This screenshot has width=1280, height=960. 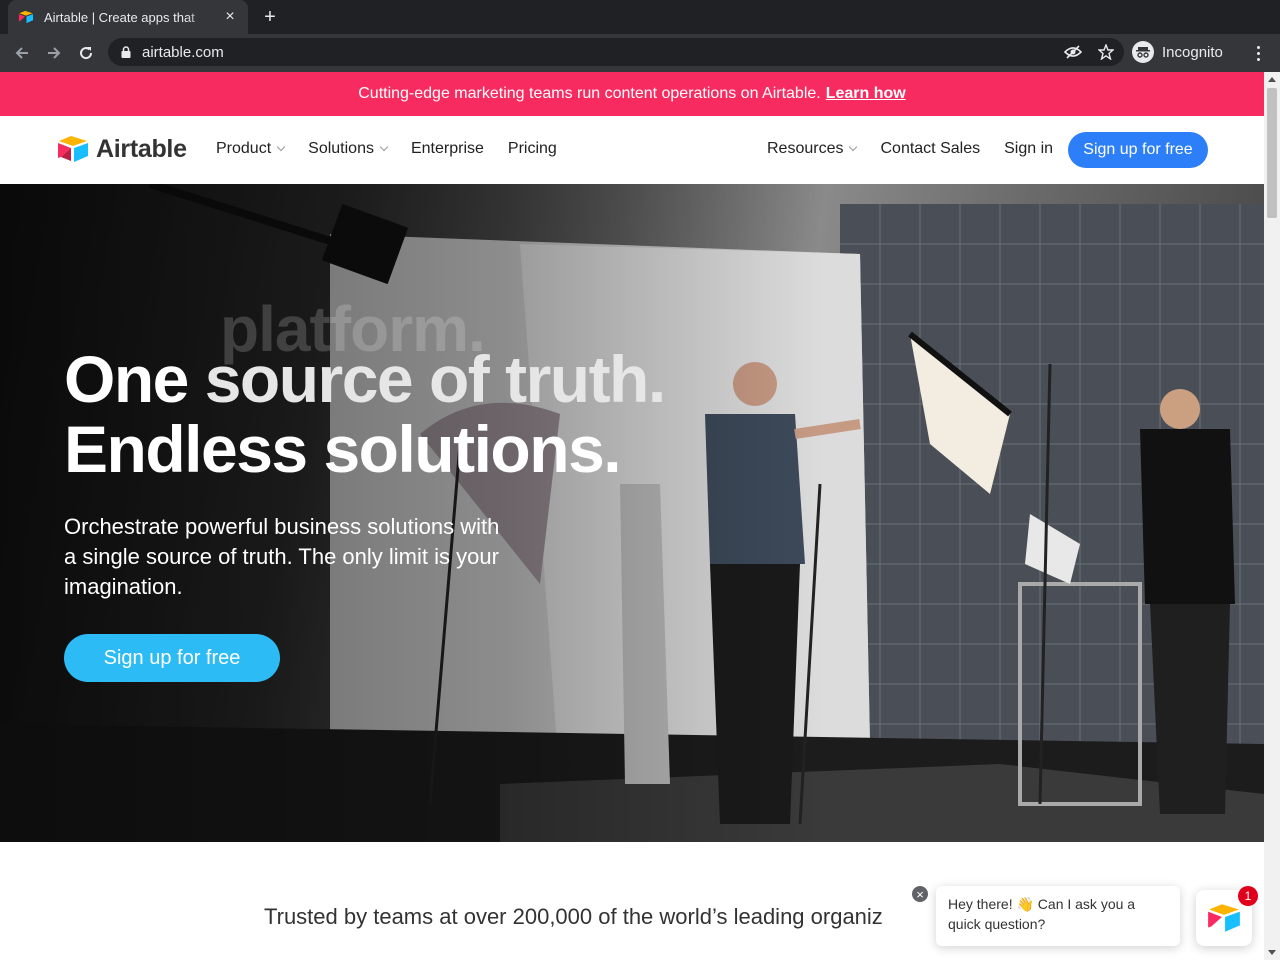 I want to click on nav-label: Product, so click(x=244, y=148).